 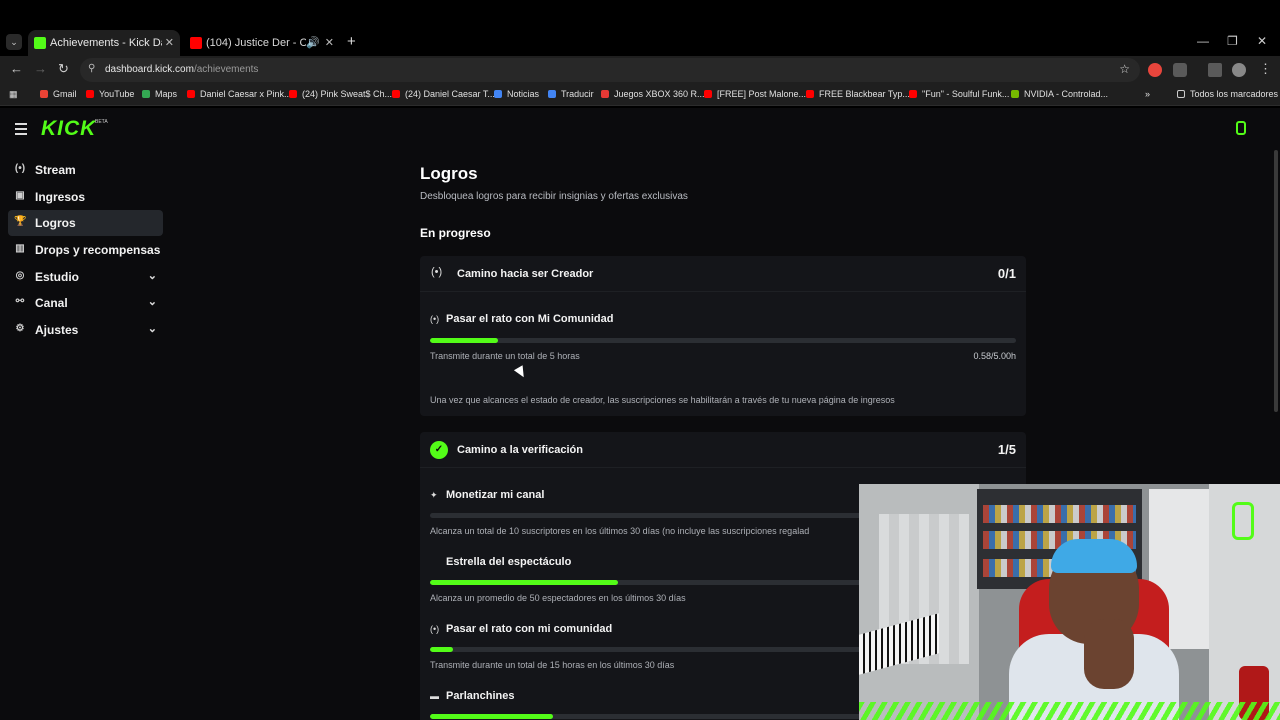 I want to click on sidebar-item-label: Ingresos, so click(x=60, y=197).